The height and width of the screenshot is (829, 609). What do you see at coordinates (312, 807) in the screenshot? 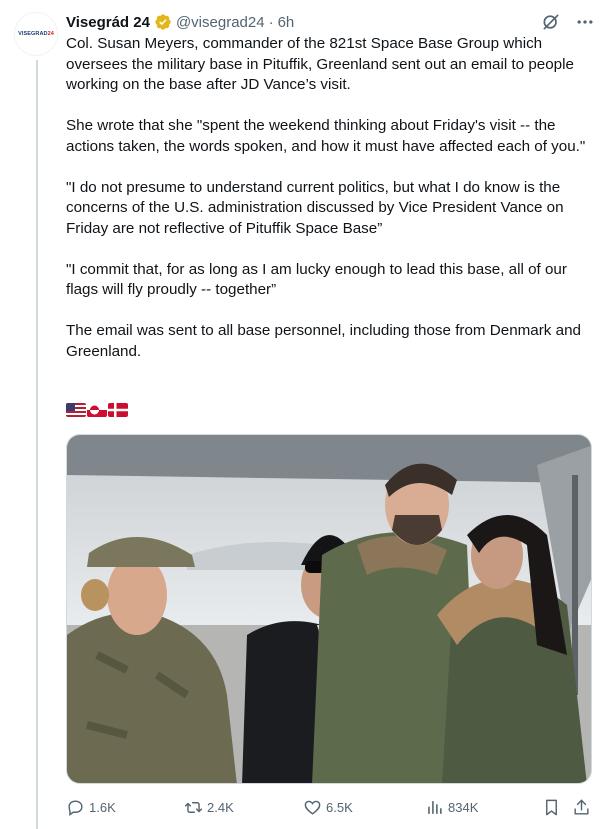
I see `heart-icon` at bounding box center [312, 807].